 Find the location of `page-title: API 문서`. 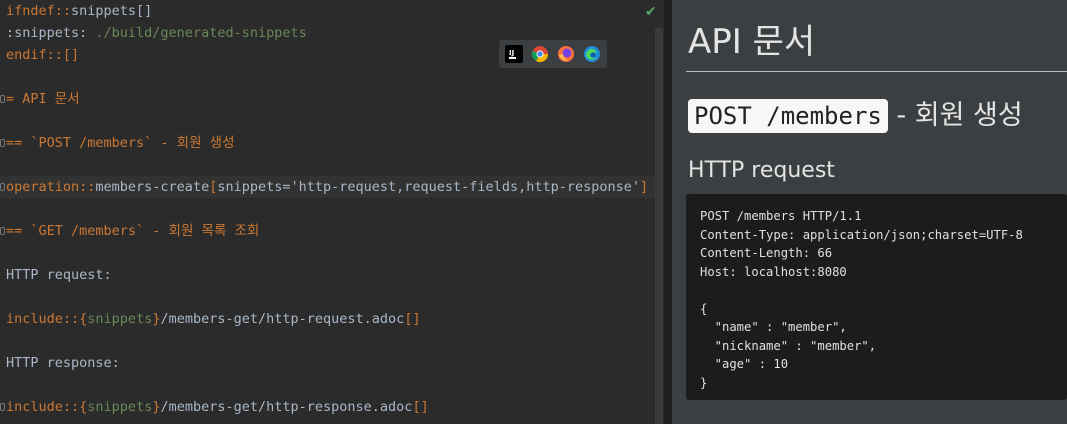

page-title: API 문서 is located at coordinates (752, 42).